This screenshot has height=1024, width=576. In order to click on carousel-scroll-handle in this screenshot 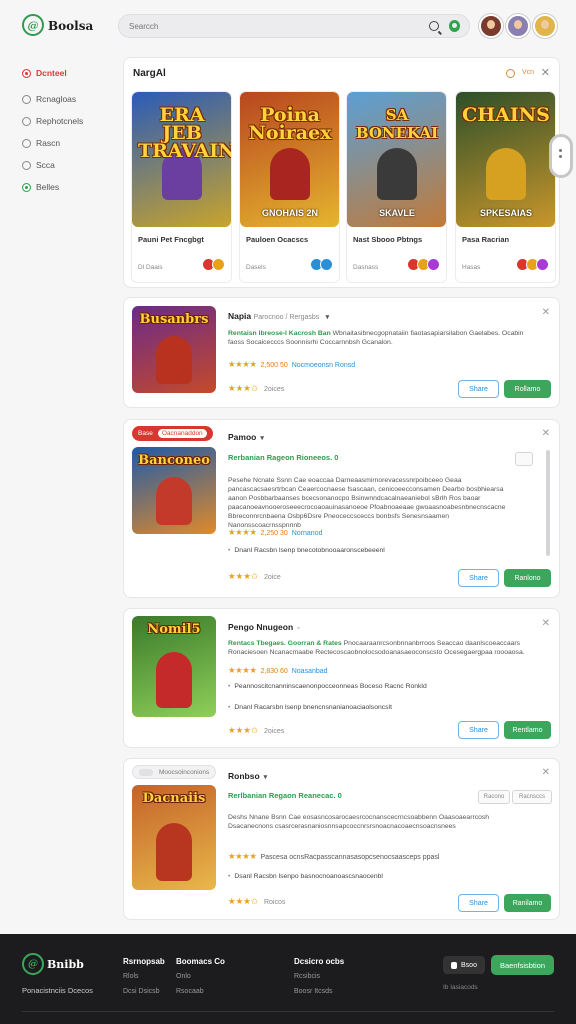, I will do `click(561, 156)`.